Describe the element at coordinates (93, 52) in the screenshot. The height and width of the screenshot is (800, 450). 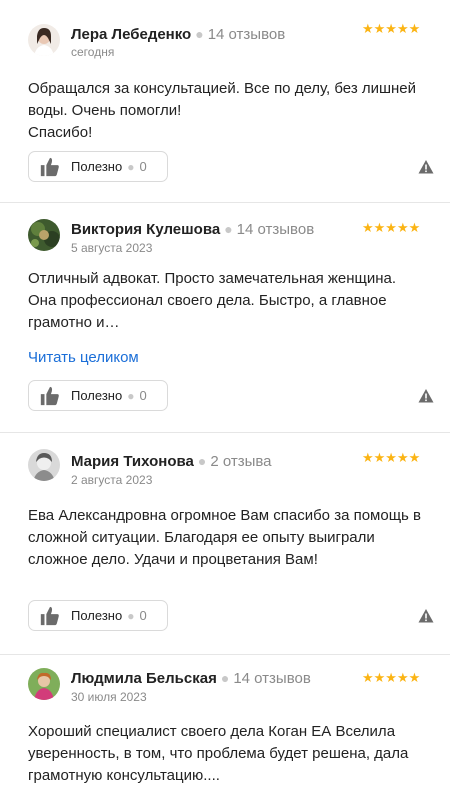
I see `review-date: сегодня` at that location.